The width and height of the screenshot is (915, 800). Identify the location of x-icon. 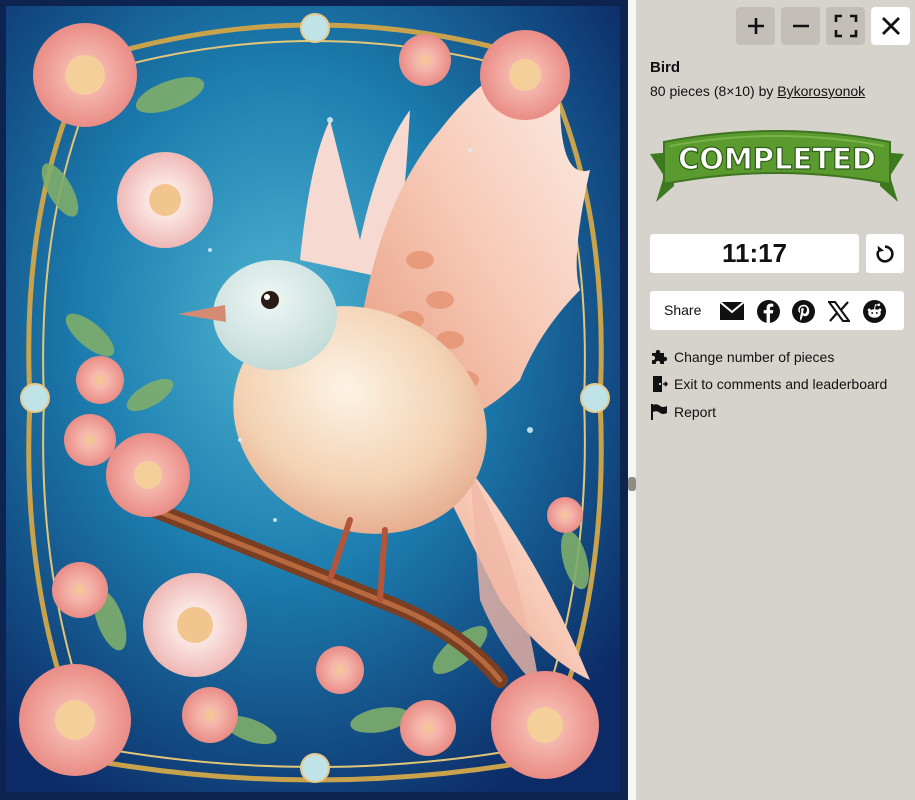
(839, 311).